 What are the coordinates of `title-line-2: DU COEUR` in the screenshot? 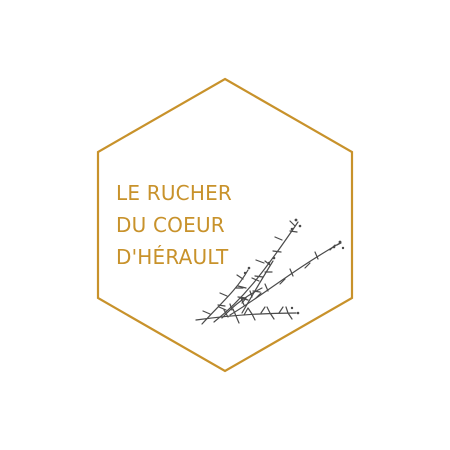 It's located at (170, 225).